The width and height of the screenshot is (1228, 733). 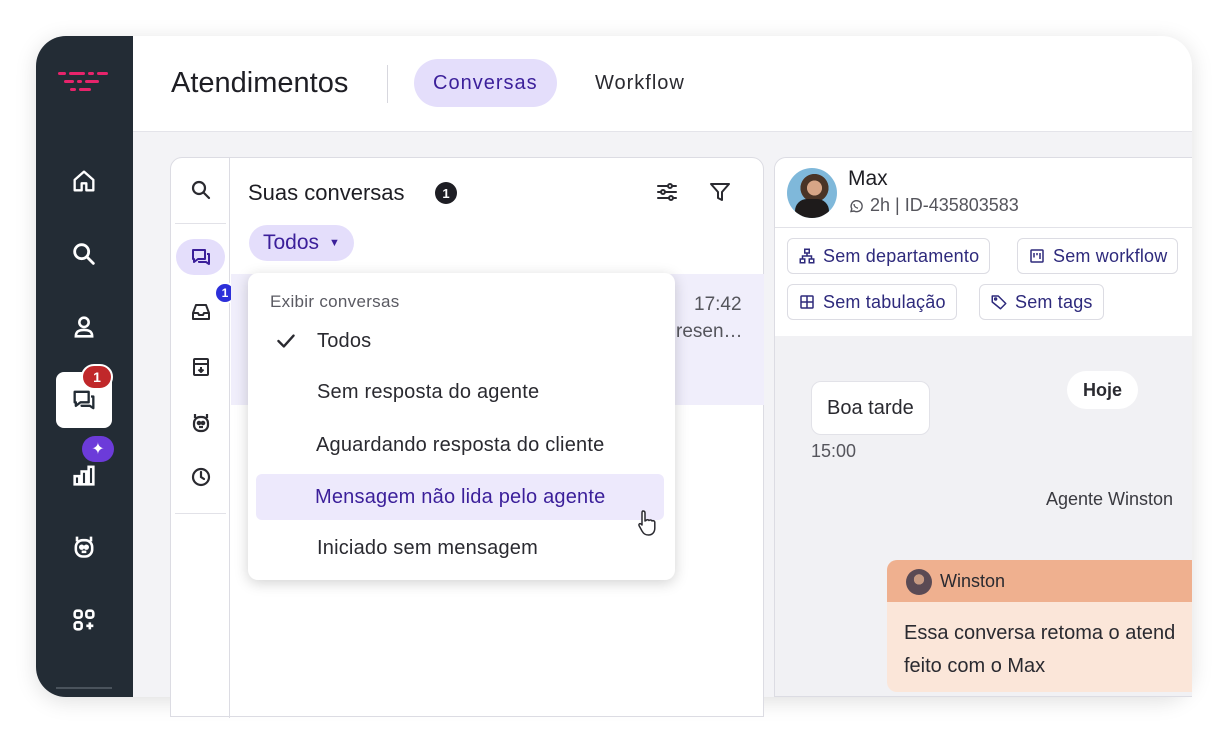 I want to click on option-label: Mensagem não lida pelo agente, so click(x=460, y=496).